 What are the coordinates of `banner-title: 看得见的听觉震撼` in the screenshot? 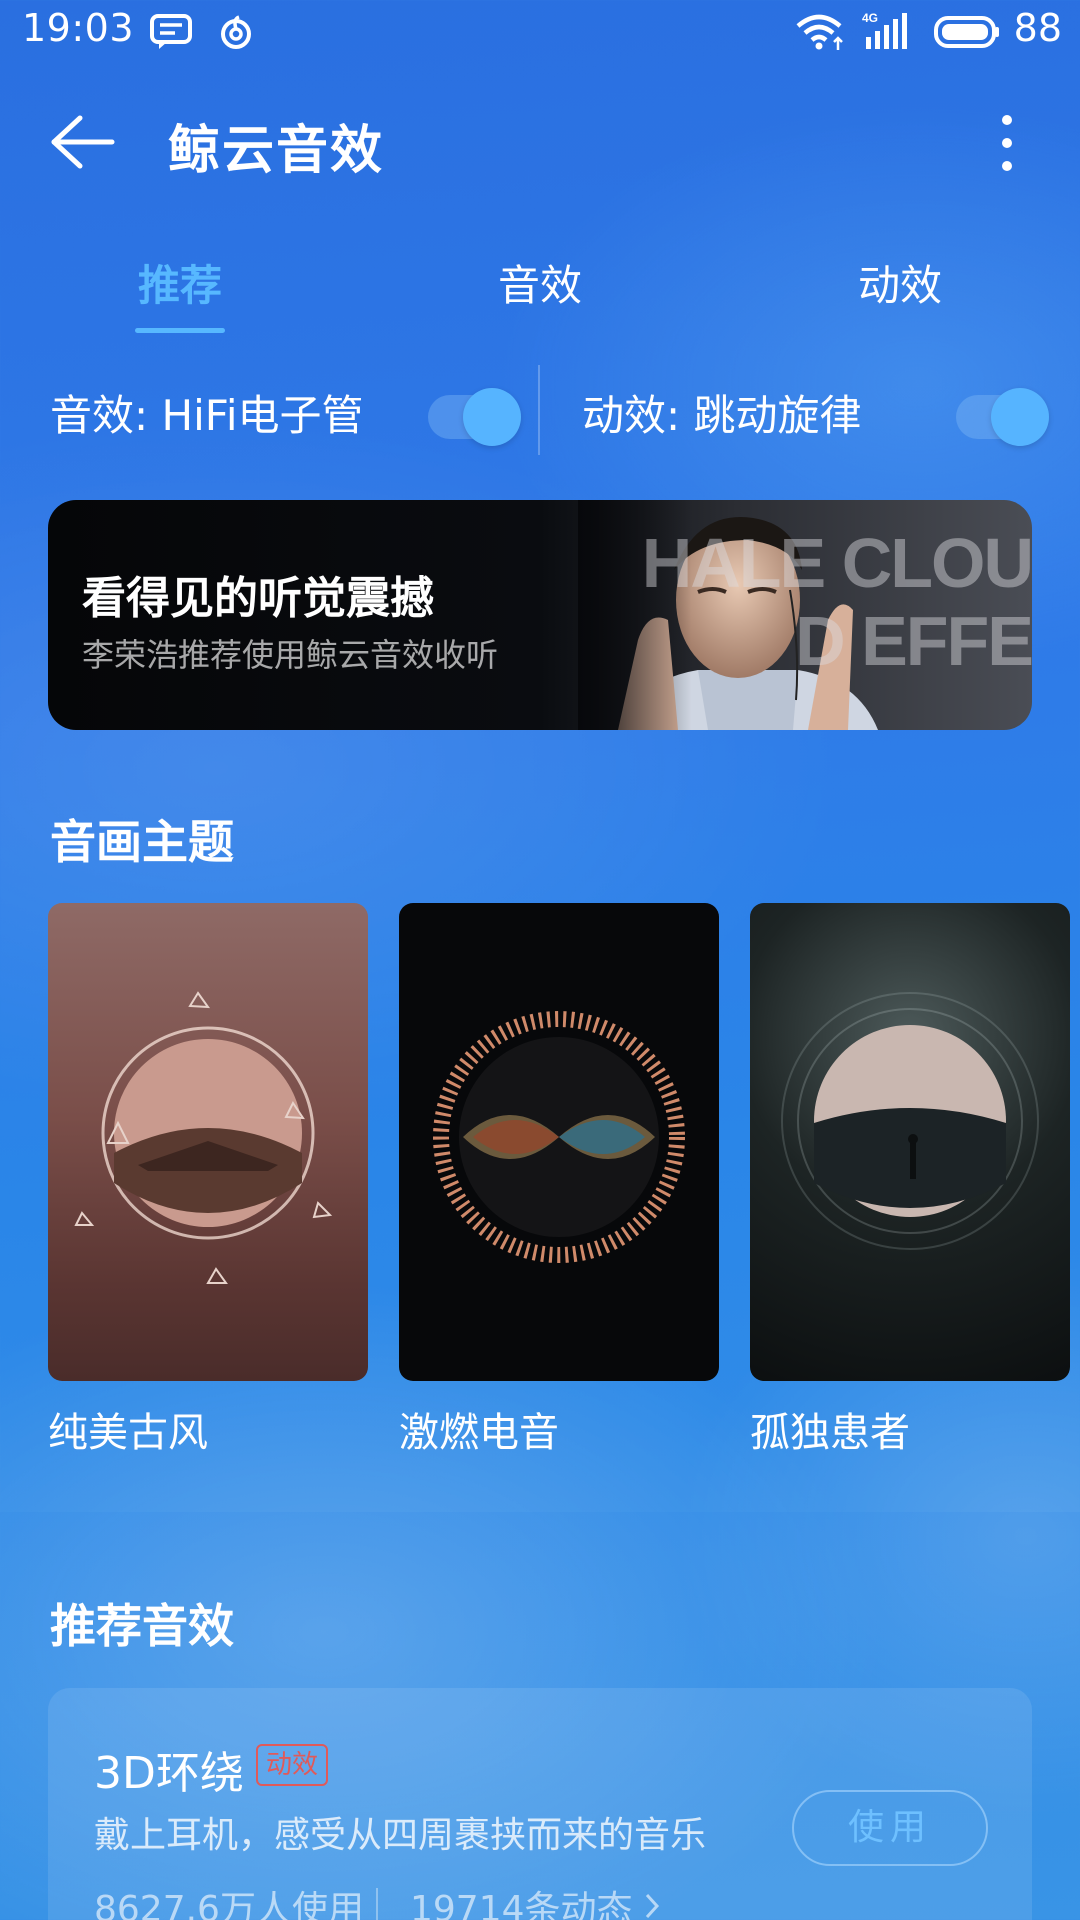 It's located at (258, 598).